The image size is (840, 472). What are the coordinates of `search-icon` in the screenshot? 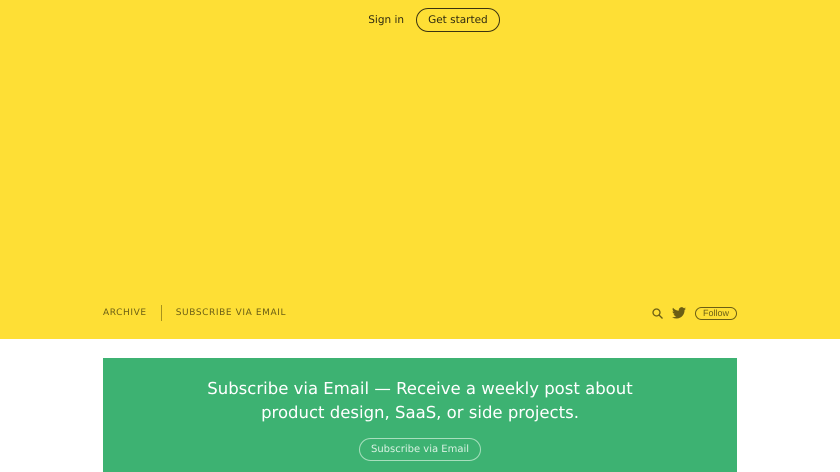 It's located at (657, 313).